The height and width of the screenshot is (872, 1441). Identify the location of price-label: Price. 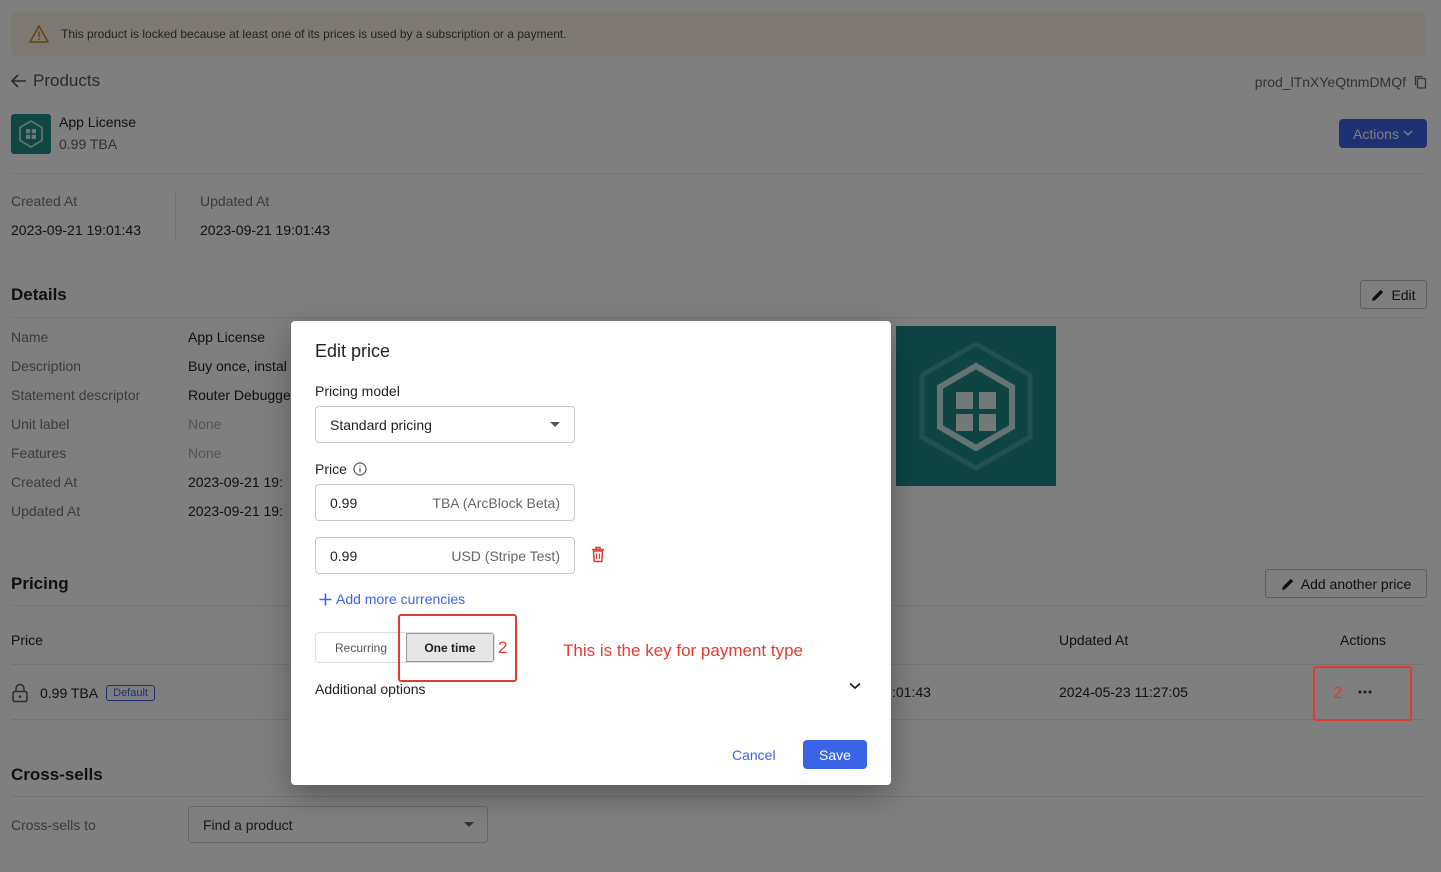
(341, 469).